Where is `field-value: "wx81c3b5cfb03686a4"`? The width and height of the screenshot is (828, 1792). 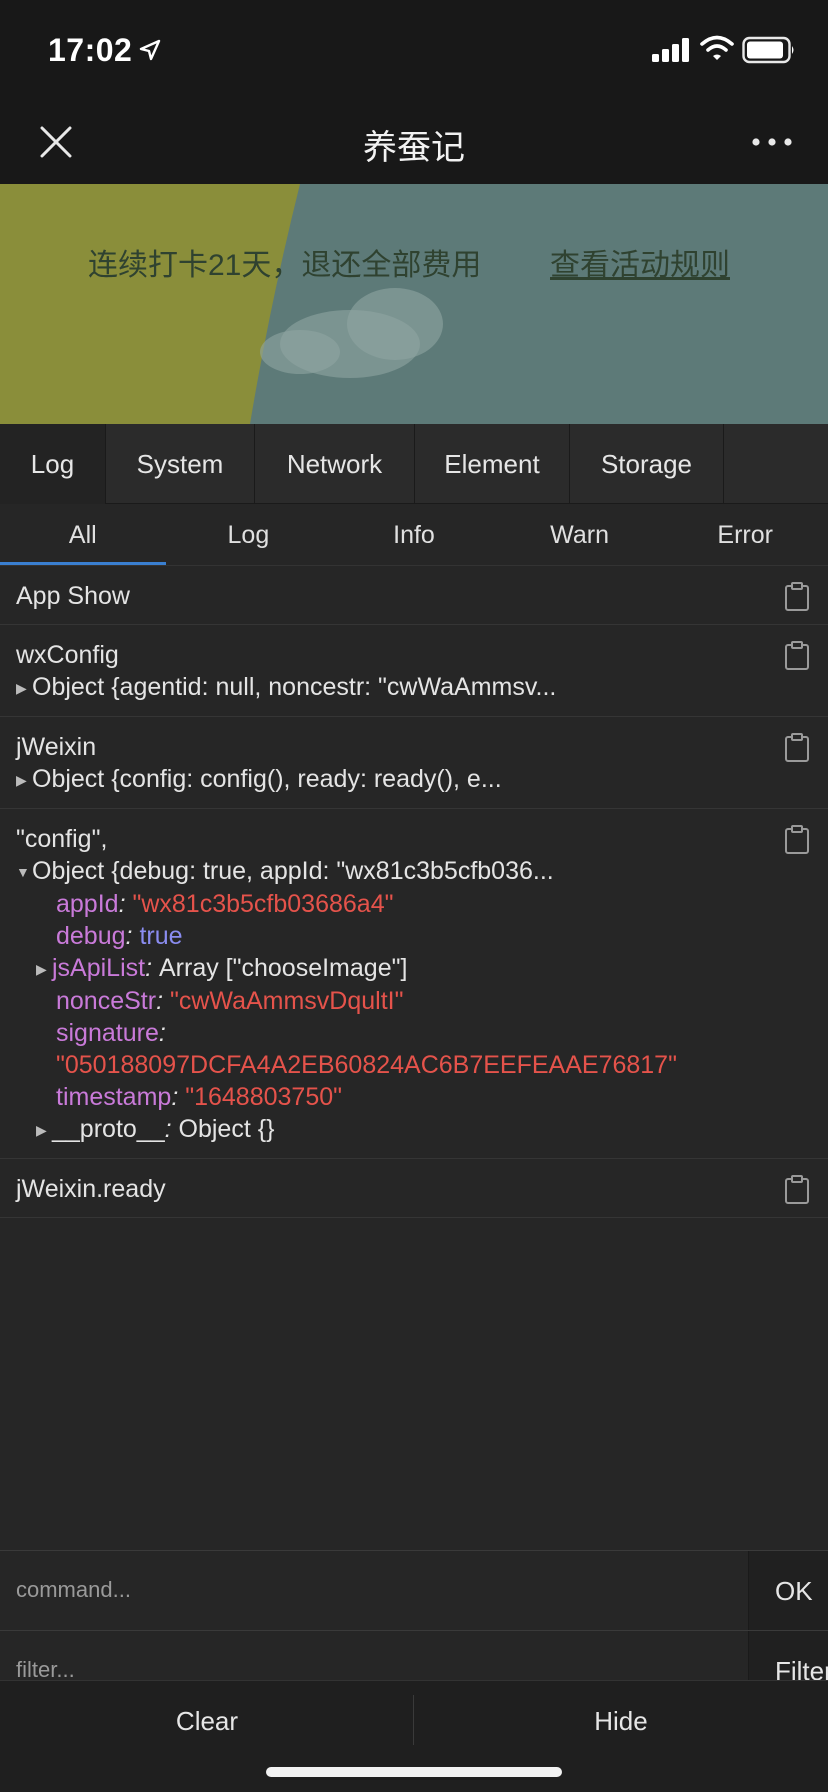 field-value: "wx81c3b5cfb03686a4" is located at coordinates (263, 904).